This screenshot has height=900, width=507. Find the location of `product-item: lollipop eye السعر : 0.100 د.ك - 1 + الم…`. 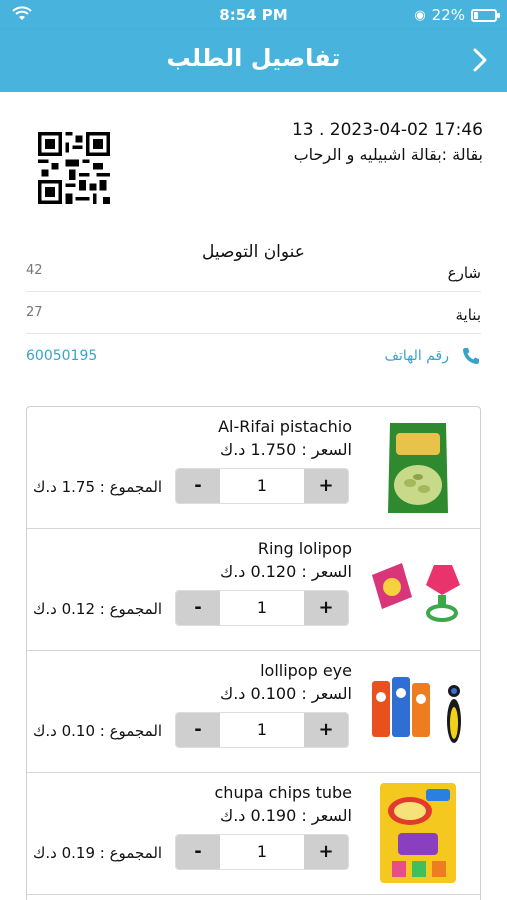

product-item: lollipop eye السعر : 0.100 د.ك - 1 + الم… is located at coordinates (253, 712).